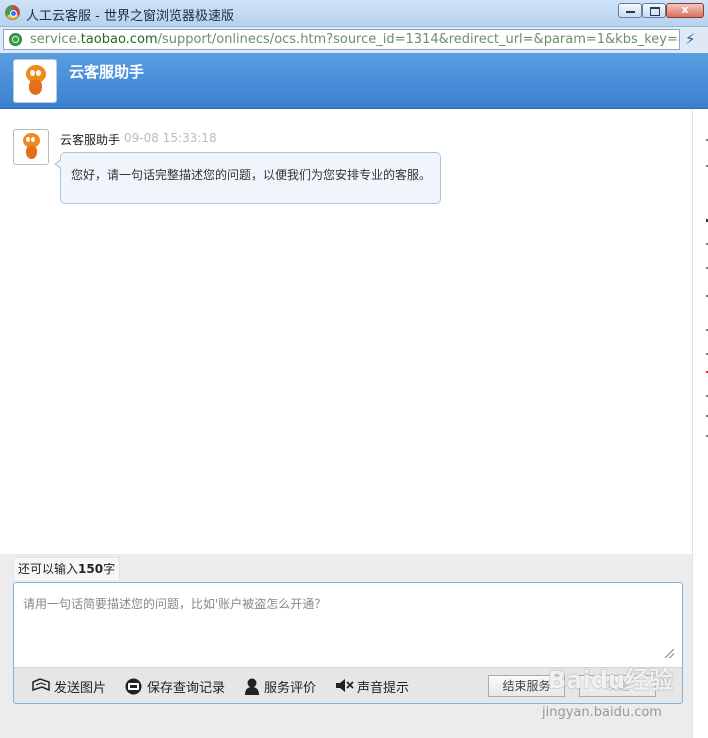 The height and width of the screenshot is (738, 708). What do you see at coordinates (55, 39) in the screenshot?
I see `url-prefix: service.` at bounding box center [55, 39].